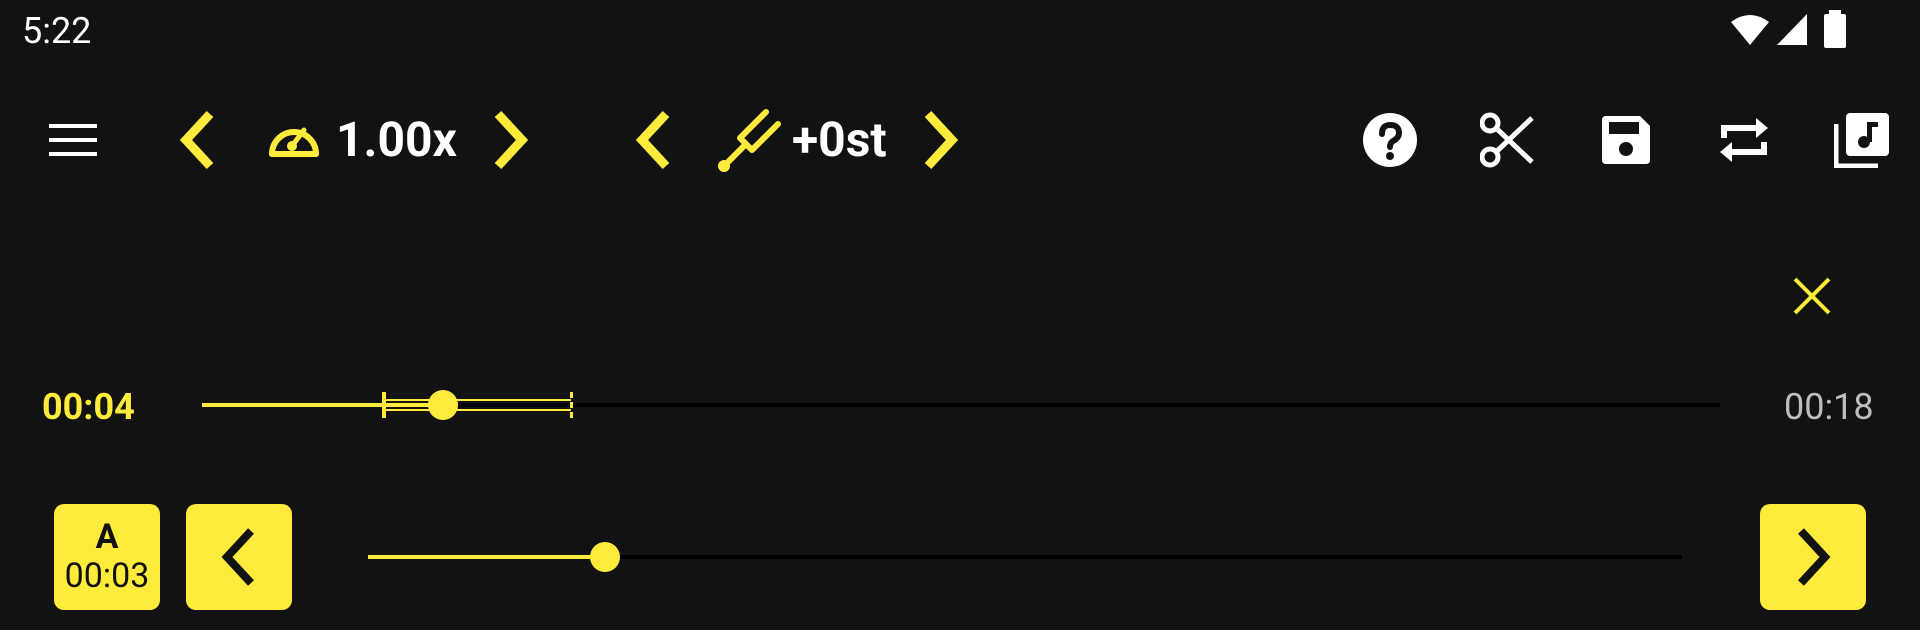 This screenshot has width=1920, height=630. Describe the element at coordinates (88, 407) in the screenshot. I see `current-time: 00:04` at that location.